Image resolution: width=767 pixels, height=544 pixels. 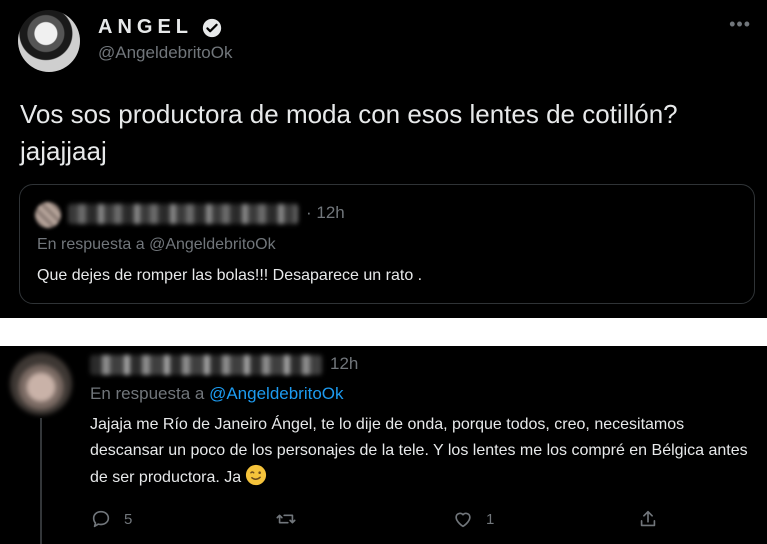 I want to click on reply-tweet-time: 12h, so click(x=344, y=363).